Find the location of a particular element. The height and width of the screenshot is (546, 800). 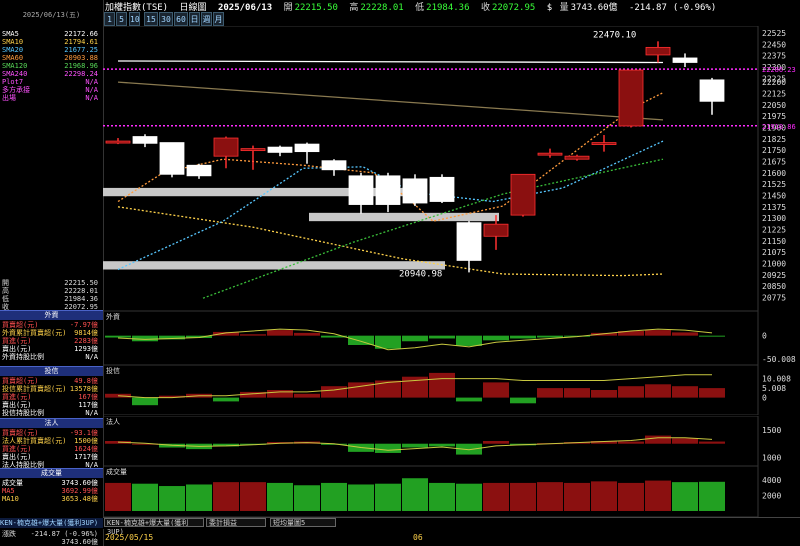

info-row-value: 3653.48億 is located at coordinates (79, 499).